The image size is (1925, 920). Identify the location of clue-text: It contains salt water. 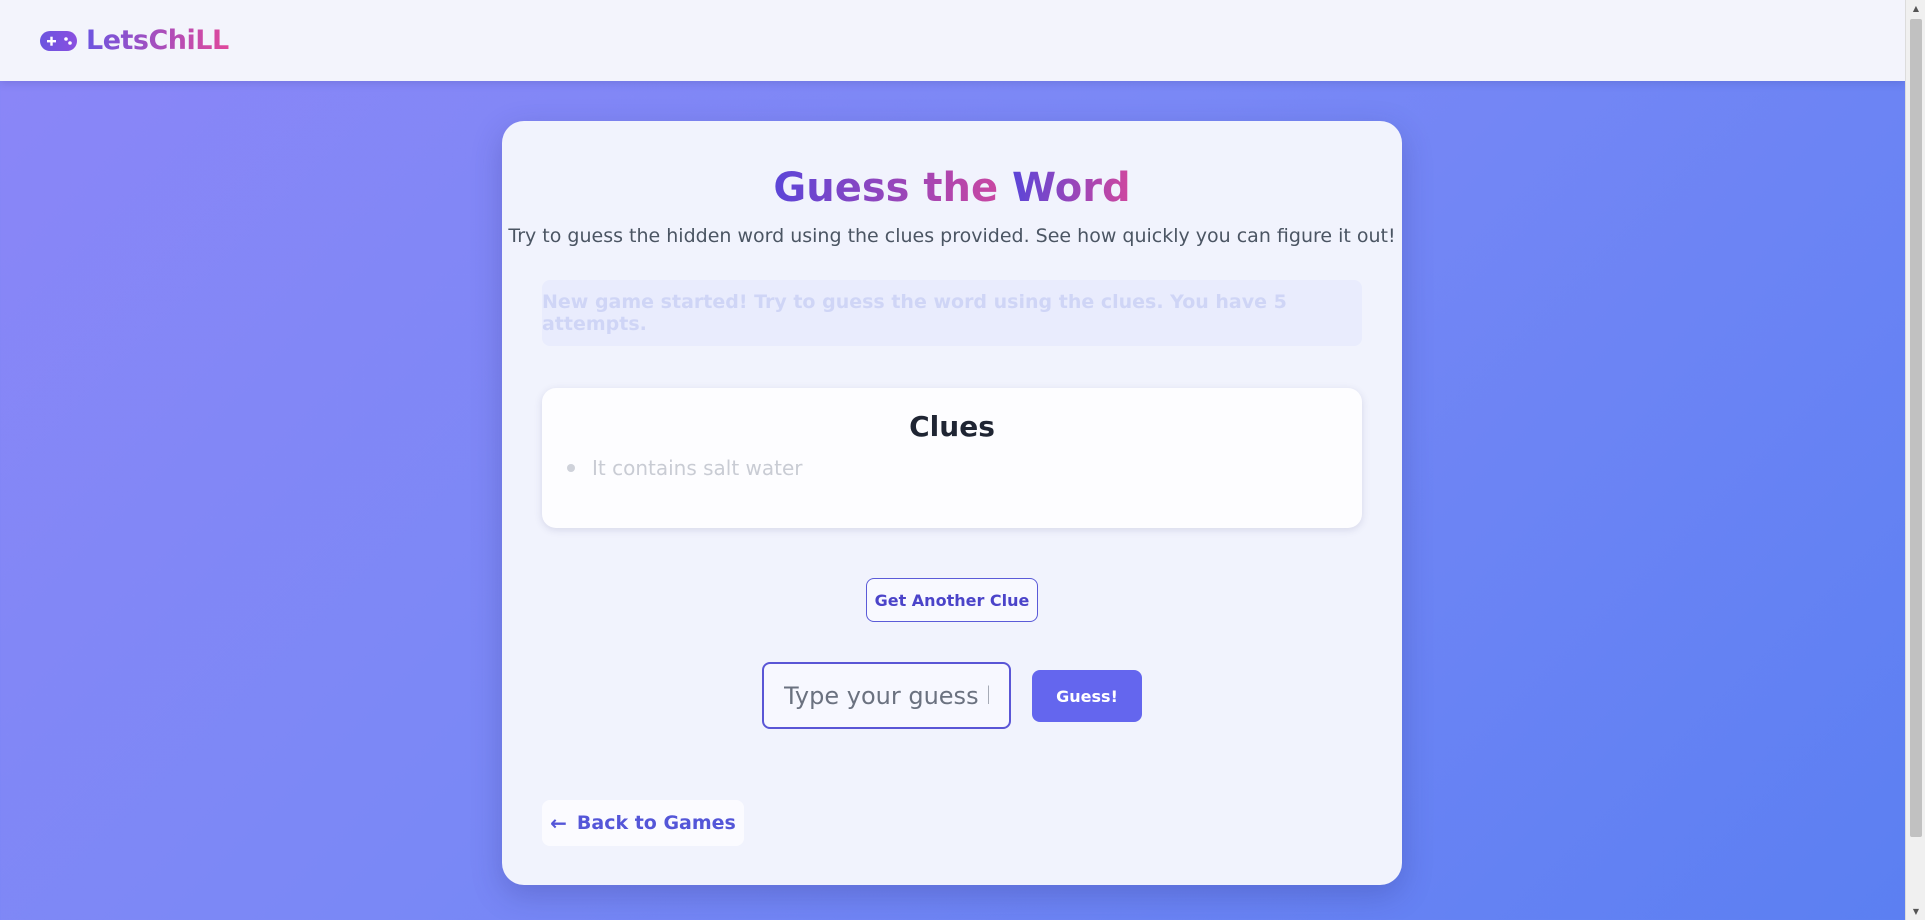
(697, 468).